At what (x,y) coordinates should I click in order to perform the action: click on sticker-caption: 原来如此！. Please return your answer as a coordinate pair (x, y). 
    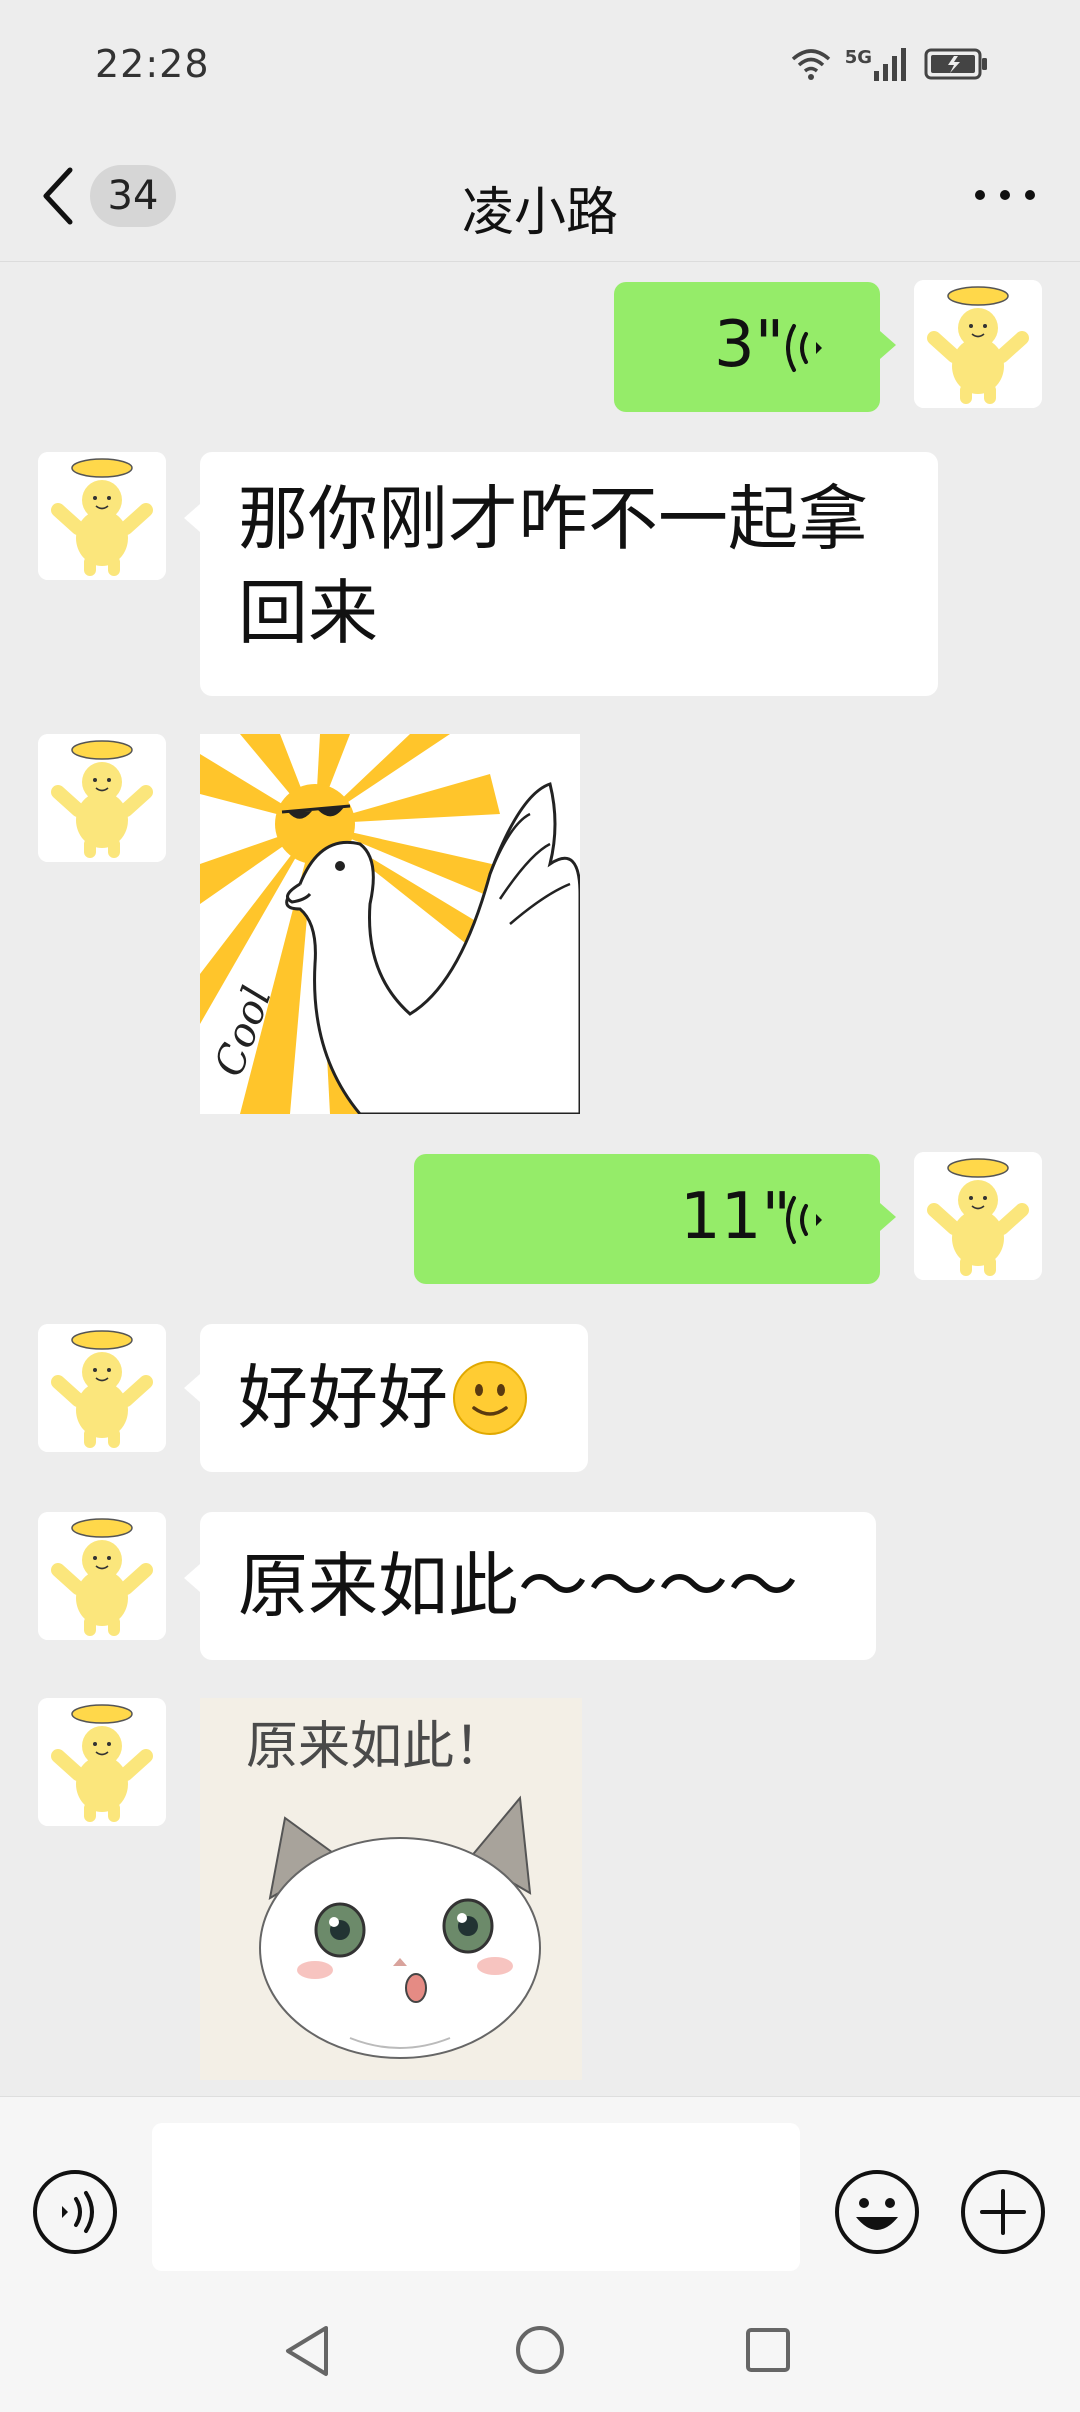
    Looking at the image, I should click on (376, 1747).